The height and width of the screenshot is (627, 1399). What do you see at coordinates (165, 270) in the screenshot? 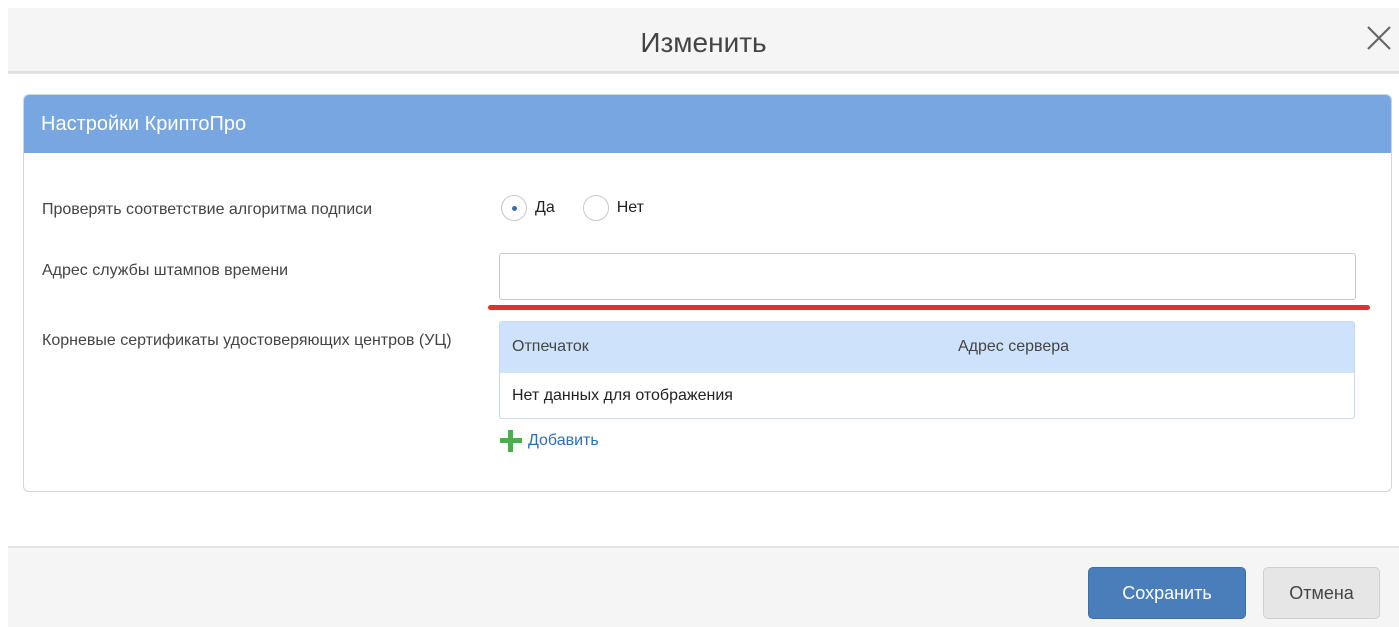
I see `timestamp-service-label: Адрес службы штампов времени` at bounding box center [165, 270].